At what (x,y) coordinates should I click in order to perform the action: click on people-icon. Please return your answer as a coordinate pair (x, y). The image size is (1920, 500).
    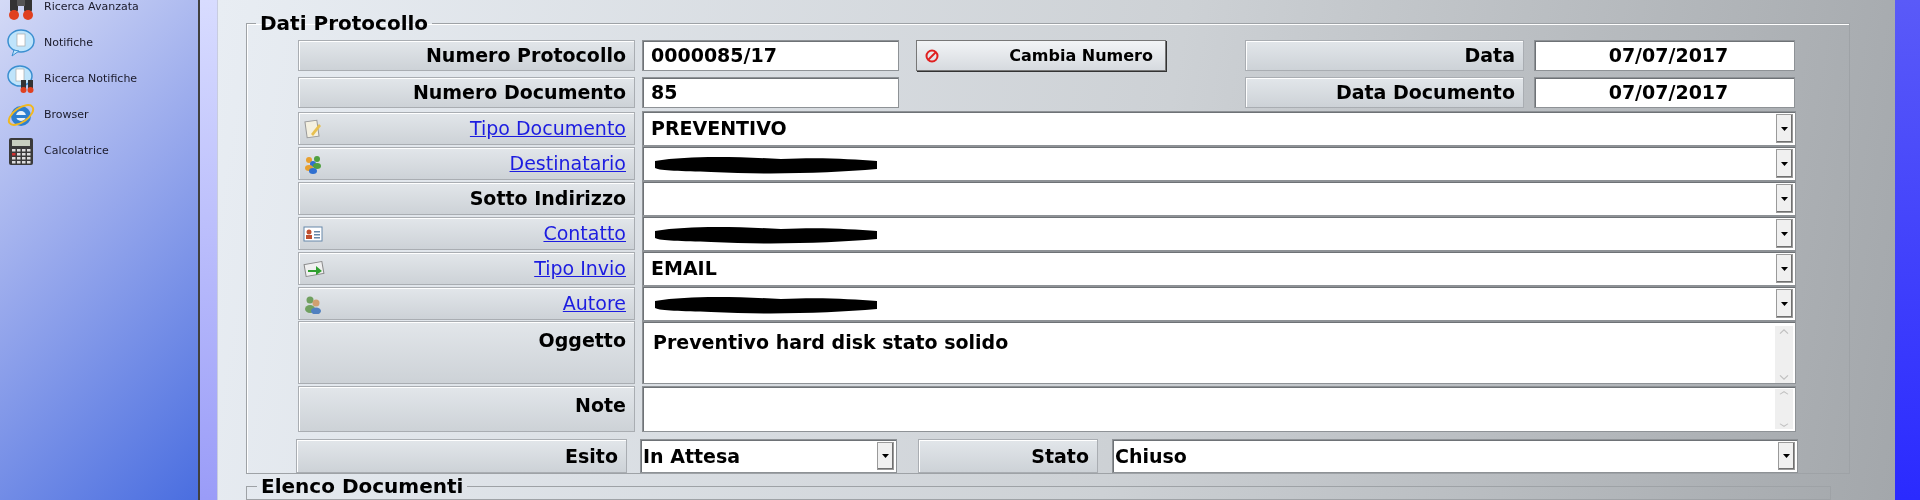
    Looking at the image, I should click on (313, 163).